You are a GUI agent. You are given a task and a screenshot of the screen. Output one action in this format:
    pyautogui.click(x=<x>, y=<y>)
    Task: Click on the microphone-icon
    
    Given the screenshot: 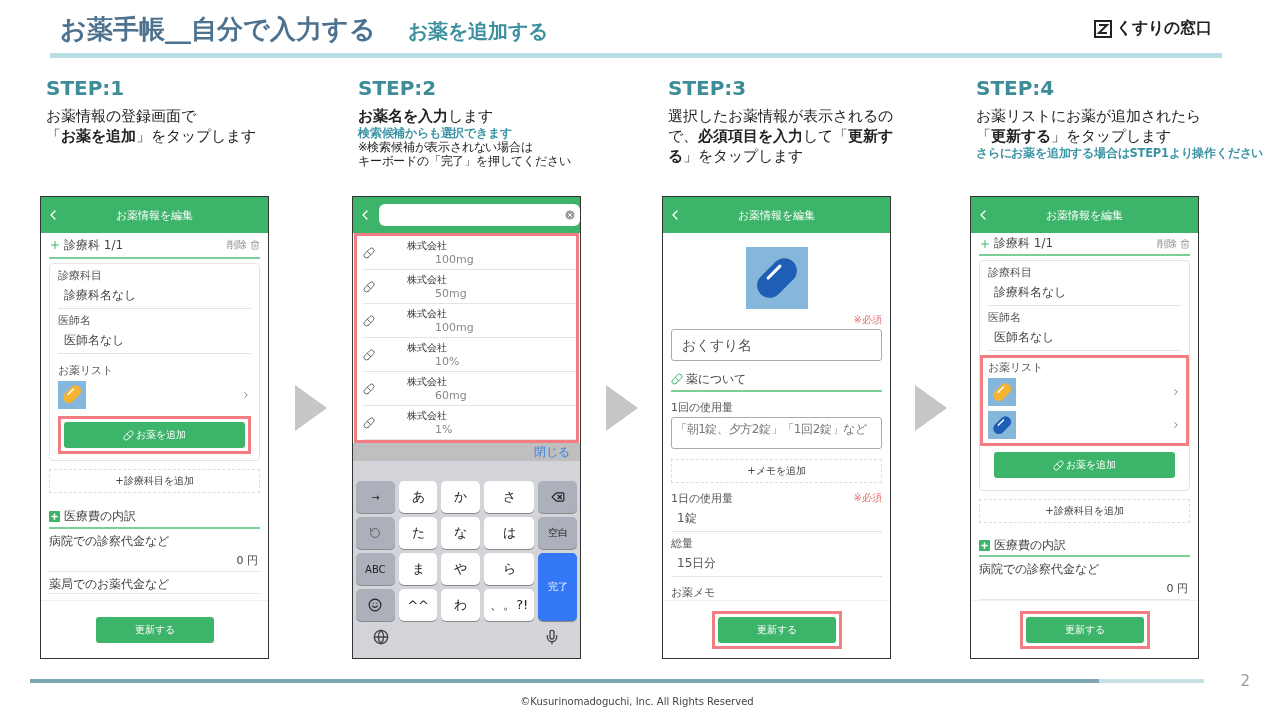 What is the action you would take?
    pyautogui.click(x=552, y=637)
    